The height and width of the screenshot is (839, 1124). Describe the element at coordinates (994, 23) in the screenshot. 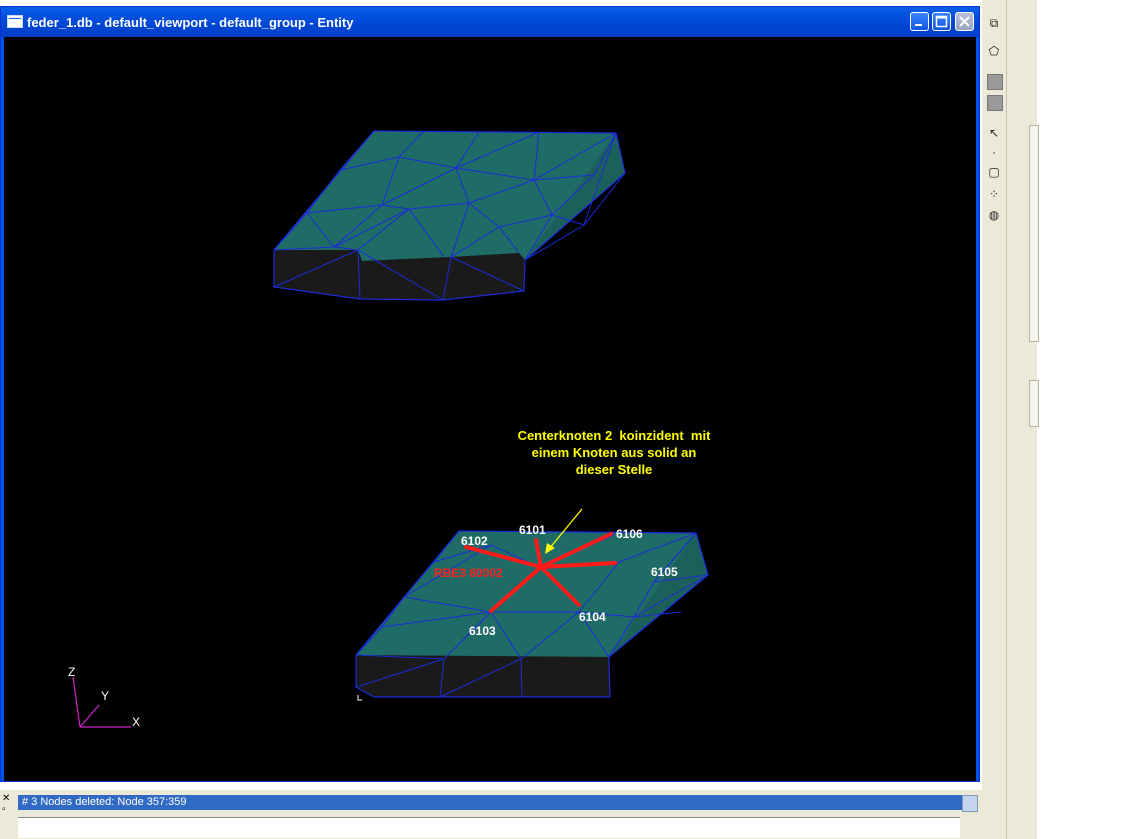

I see `copy-icon: ⧉` at that location.